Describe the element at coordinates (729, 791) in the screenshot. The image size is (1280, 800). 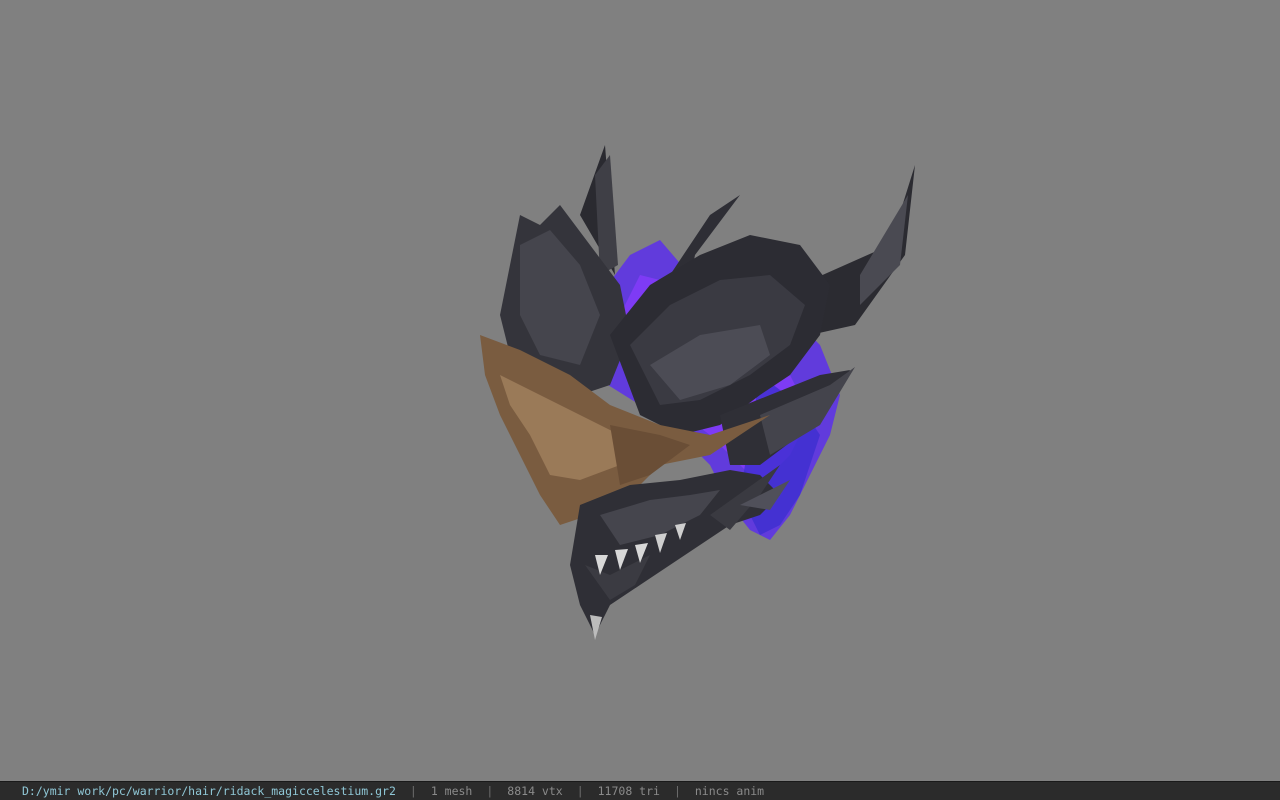
I see `anim-status: nincs anim` at that location.